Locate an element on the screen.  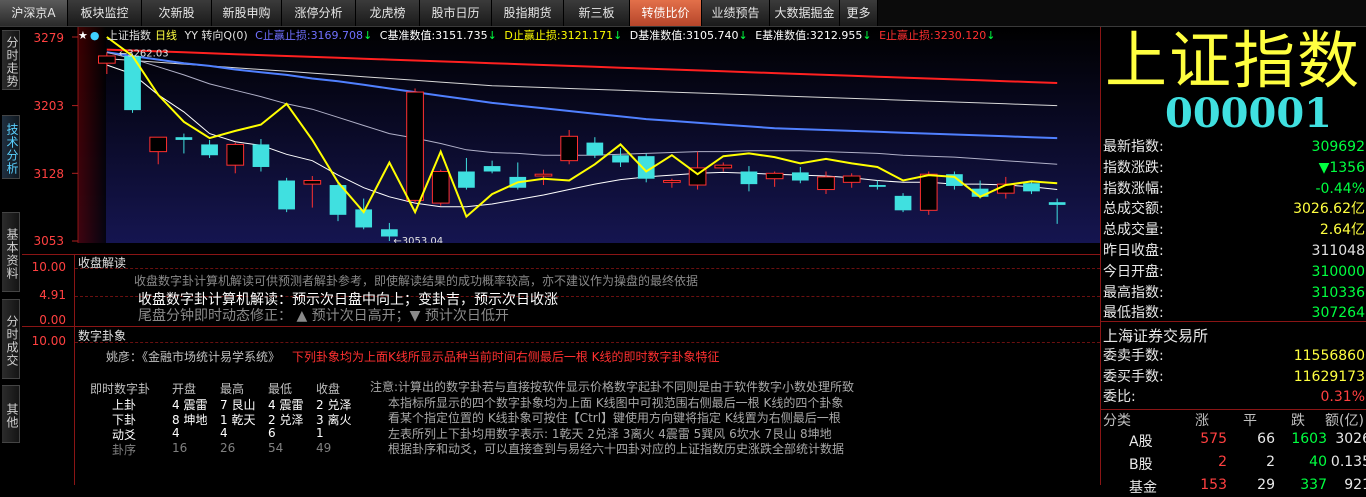
chart-period: 日线 is located at coordinates (166, 35).